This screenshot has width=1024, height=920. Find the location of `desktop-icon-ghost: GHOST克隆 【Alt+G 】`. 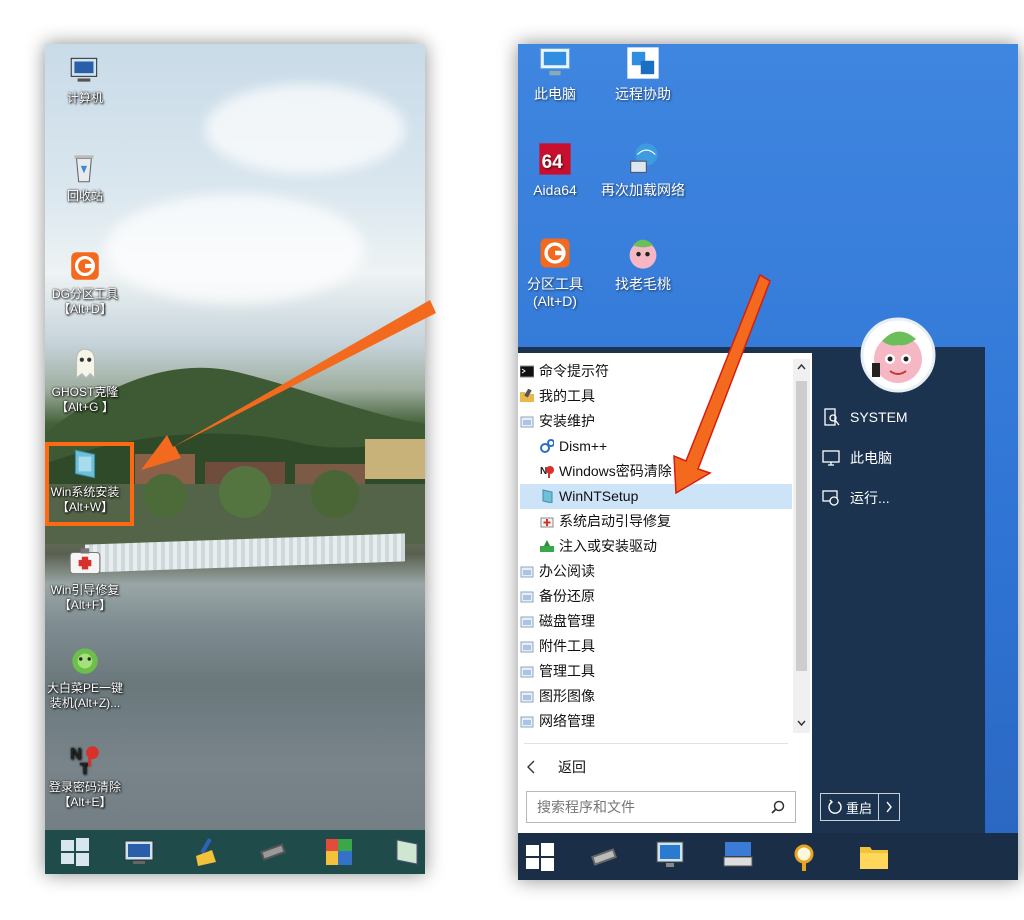

desktop-icon-ghost: GHOST克隆 【Alt+G 】 is located at coordinates (85, 380).